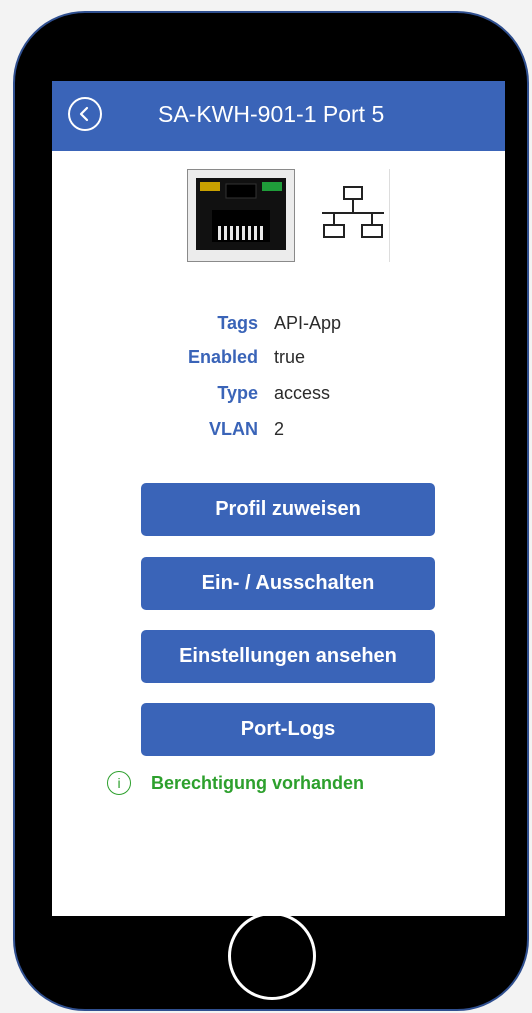 This screenshot has width=532, height=1013. I want to click on assign-profile-button: Profil zuweisen, so click(288, 509).